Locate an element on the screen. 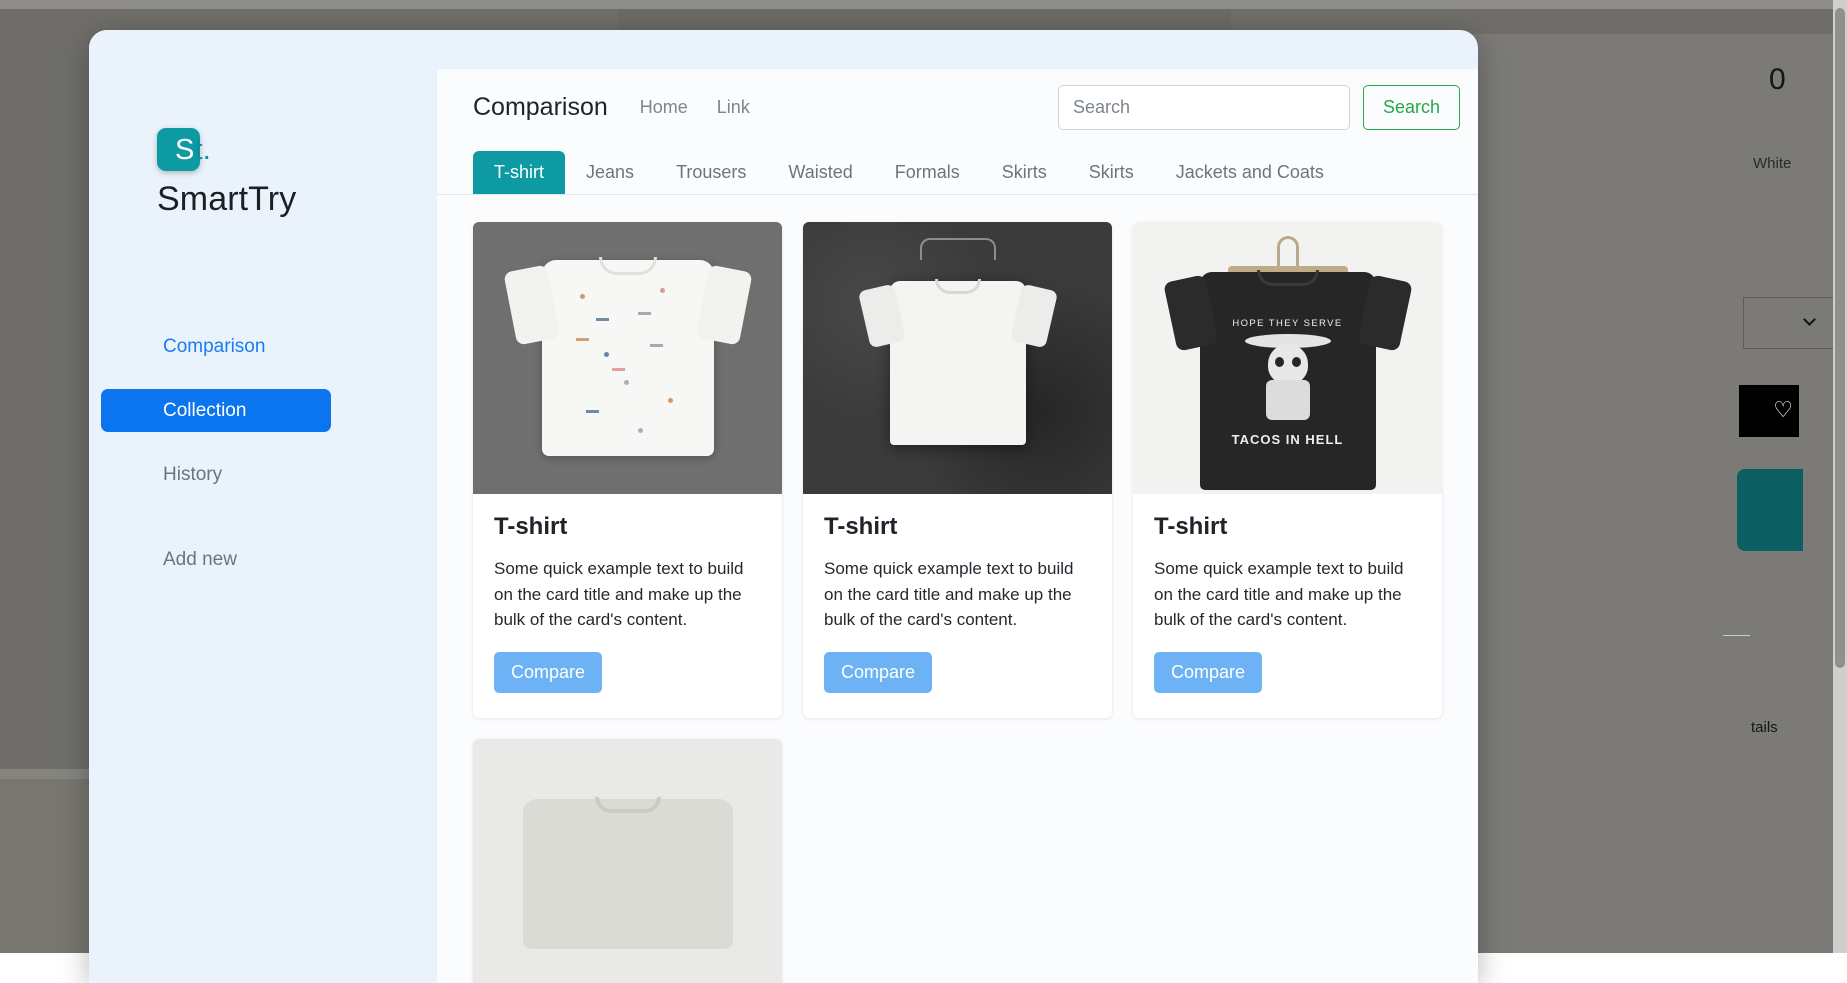 The image size is (1847, 983). tab-t-shirt: T-shirt is located at coordinates (519, 172).